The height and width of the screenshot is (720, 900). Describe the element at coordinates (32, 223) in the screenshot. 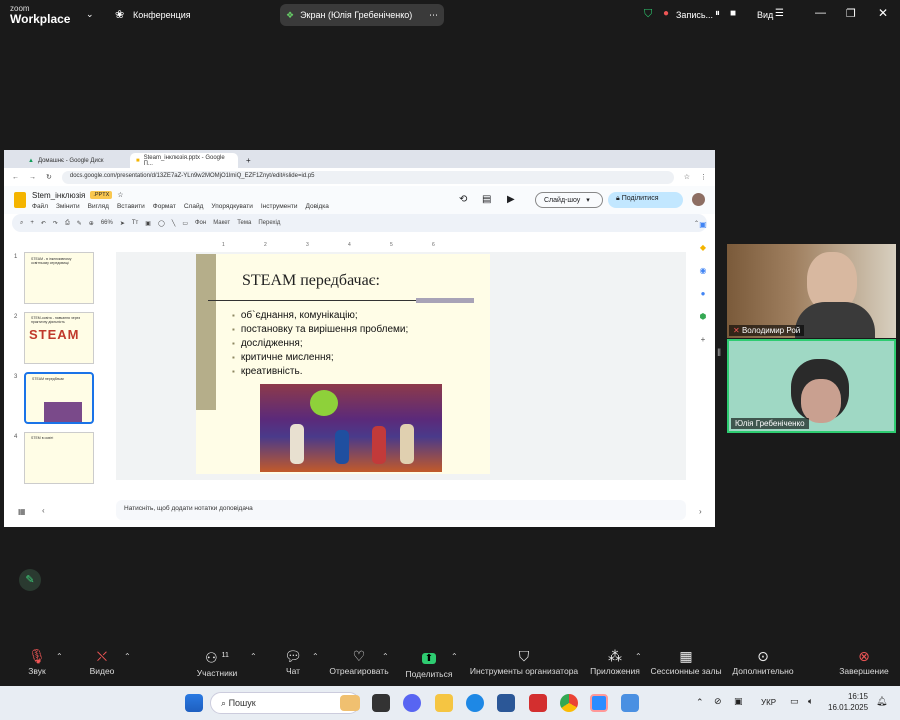

I see `new-slide-icon: +` at that location.